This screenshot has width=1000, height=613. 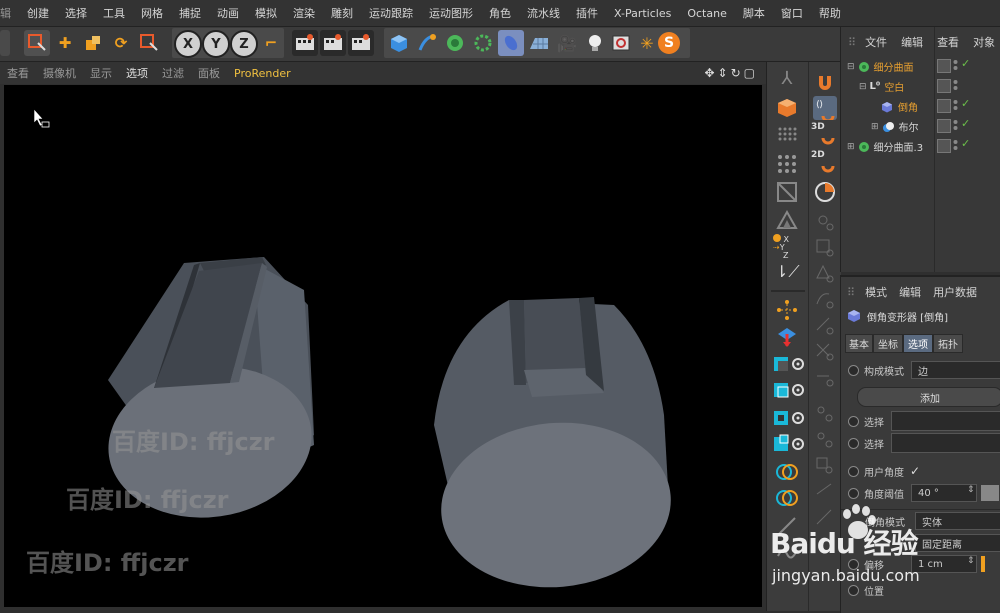 I want to click on tweak-mode-icon: ⇂⟋, so click(x=787, y=274).